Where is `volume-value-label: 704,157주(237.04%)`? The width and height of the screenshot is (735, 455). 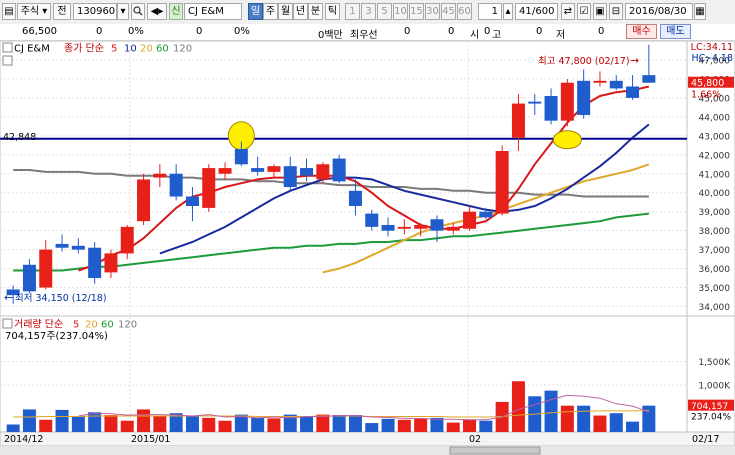
volume-value-label: 704,157주(237.04%) is located at coordinates (56, 336).